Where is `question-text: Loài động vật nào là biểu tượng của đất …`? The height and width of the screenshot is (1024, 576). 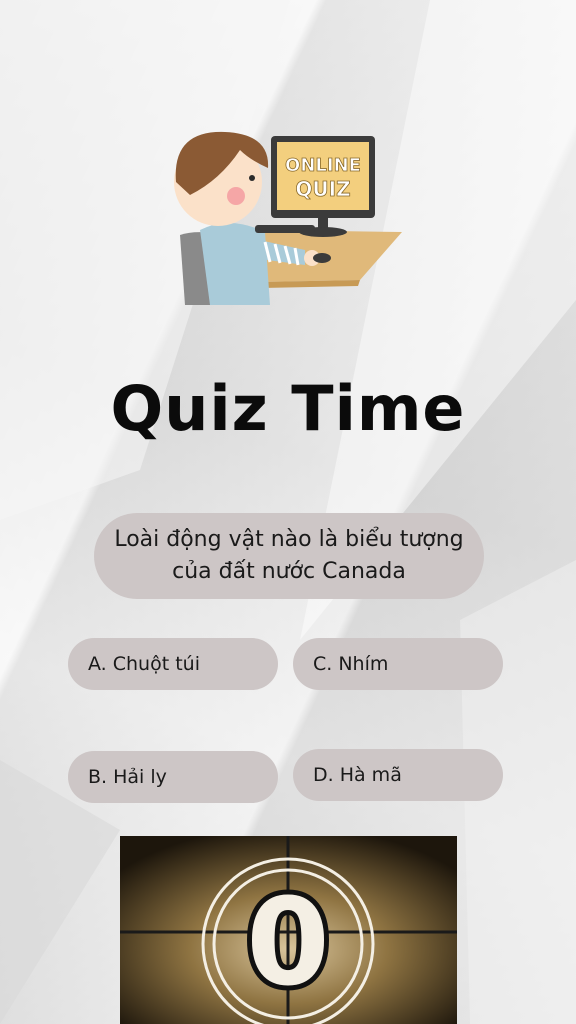 question-text: Loài động vật nào là biểu tượng của đất … is located at coordinates (289, 555).